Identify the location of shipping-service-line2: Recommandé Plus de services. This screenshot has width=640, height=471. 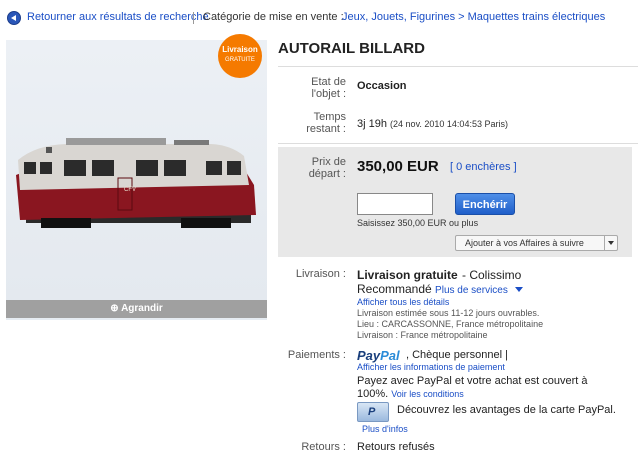
(440, 289).